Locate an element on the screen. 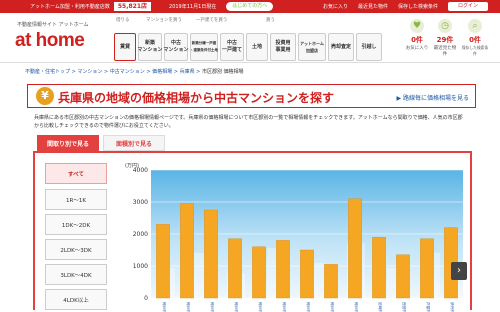 This screenshot has width=500, height=312. y-tick-label: 2000 is located at coordinates (140, 234).